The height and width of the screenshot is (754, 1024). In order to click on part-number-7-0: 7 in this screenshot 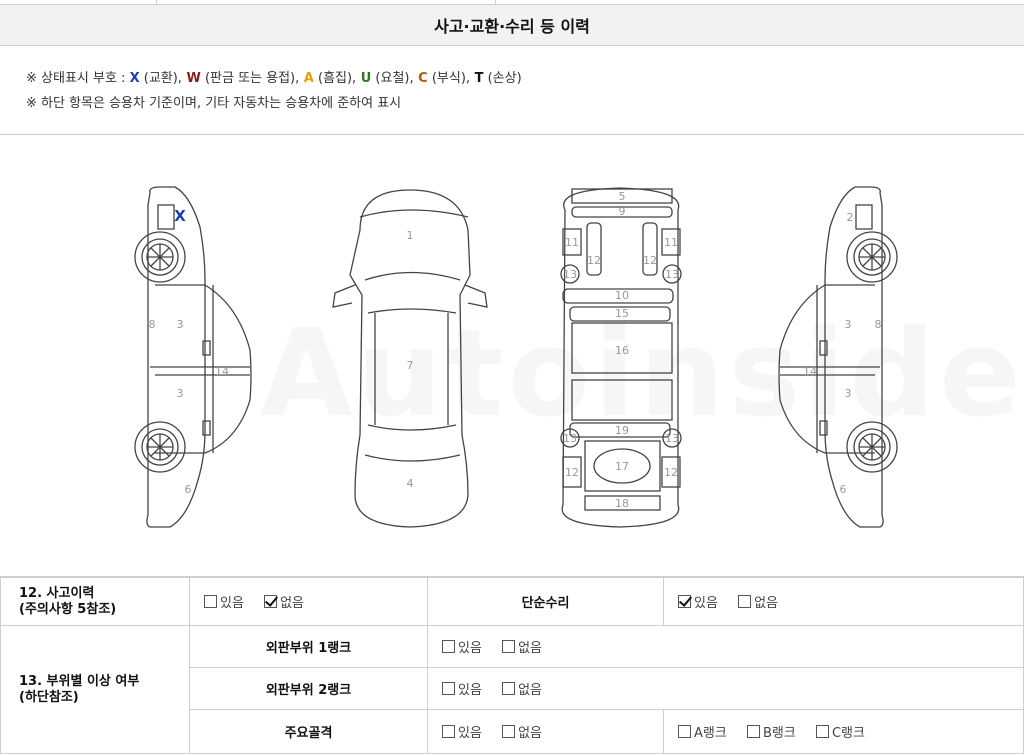, I will do `click(410, 365)`.